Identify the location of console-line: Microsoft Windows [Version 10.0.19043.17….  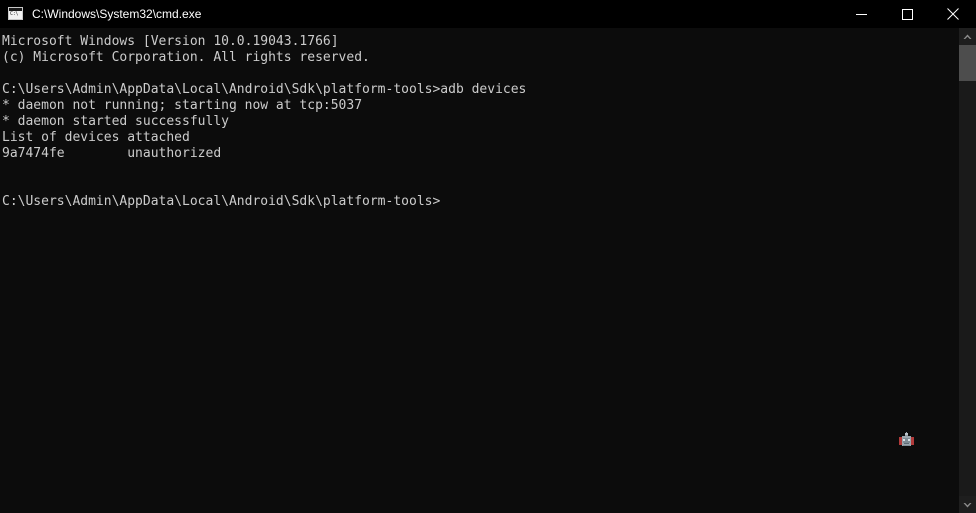
(170, 41).